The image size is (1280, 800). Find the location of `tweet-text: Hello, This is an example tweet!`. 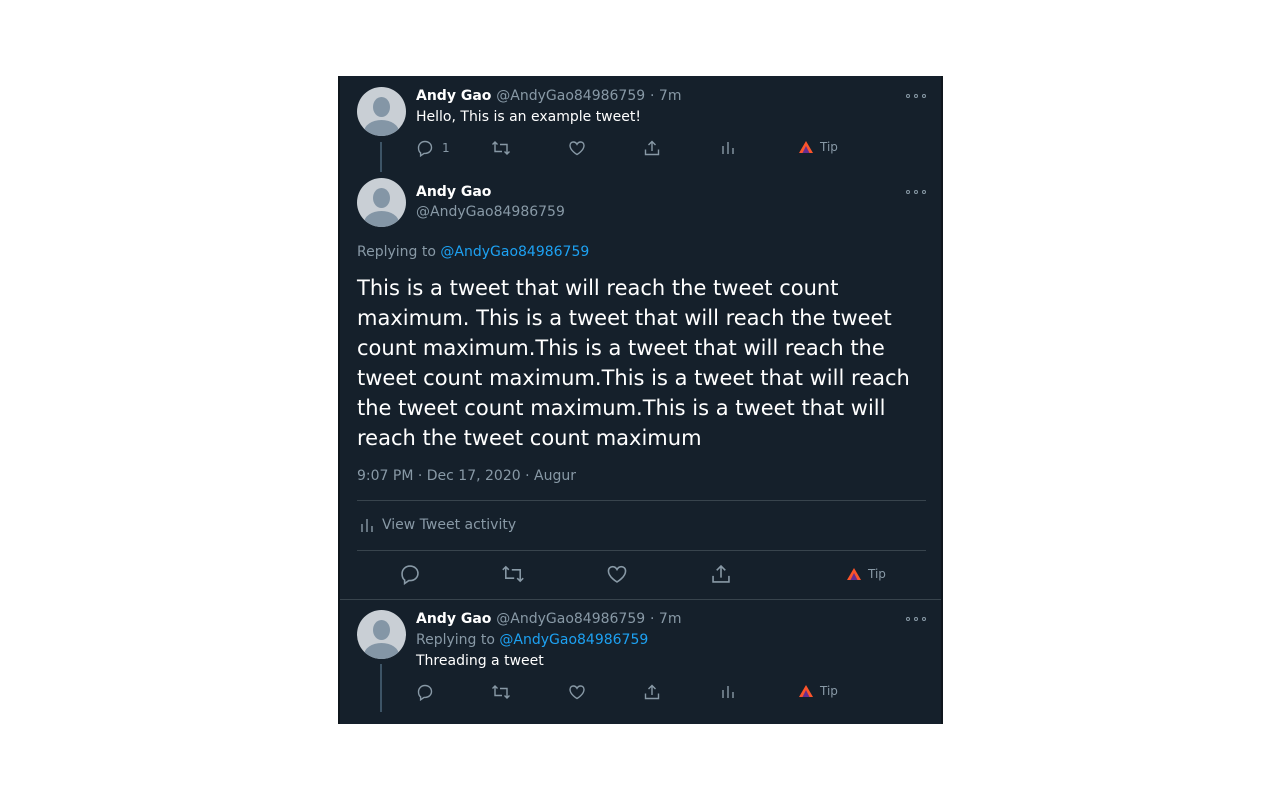

tweet-text: Hello, This is an example tweet! is located at coordinates (528, 117).